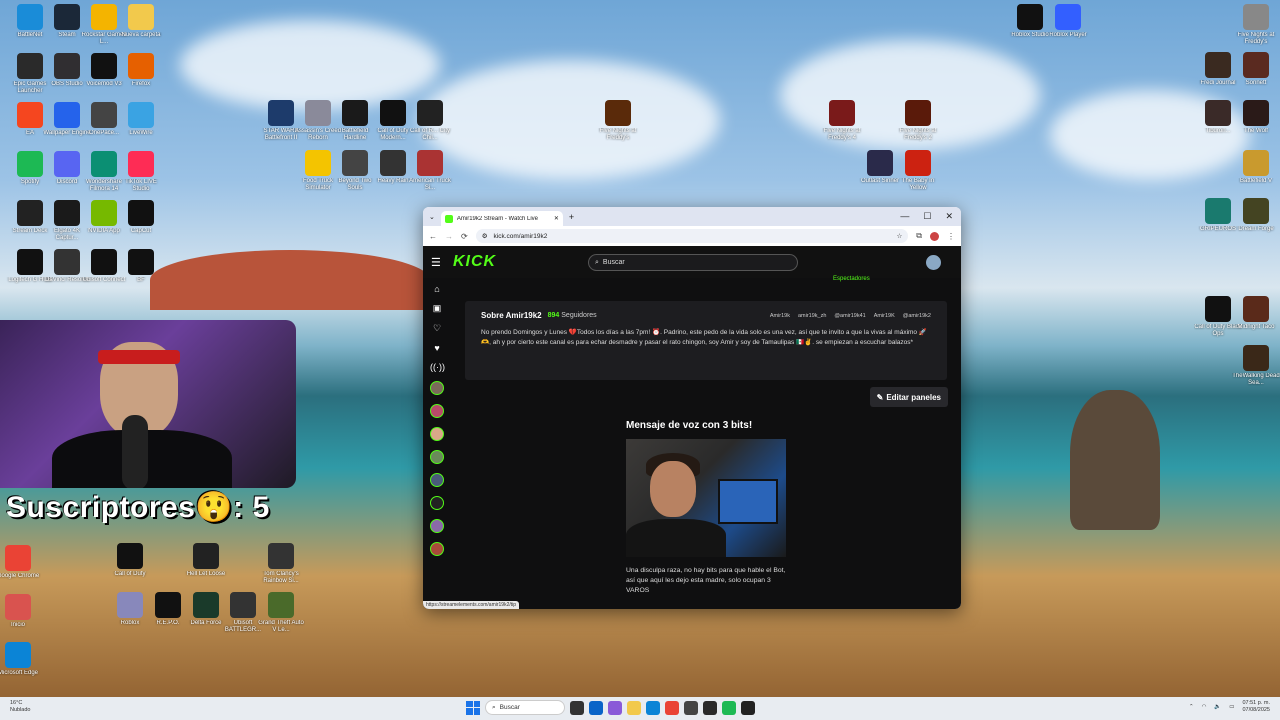  Describe the element at coordinates (474, 262) in the screenshot. I see `kick-logo: KICK` at that location.